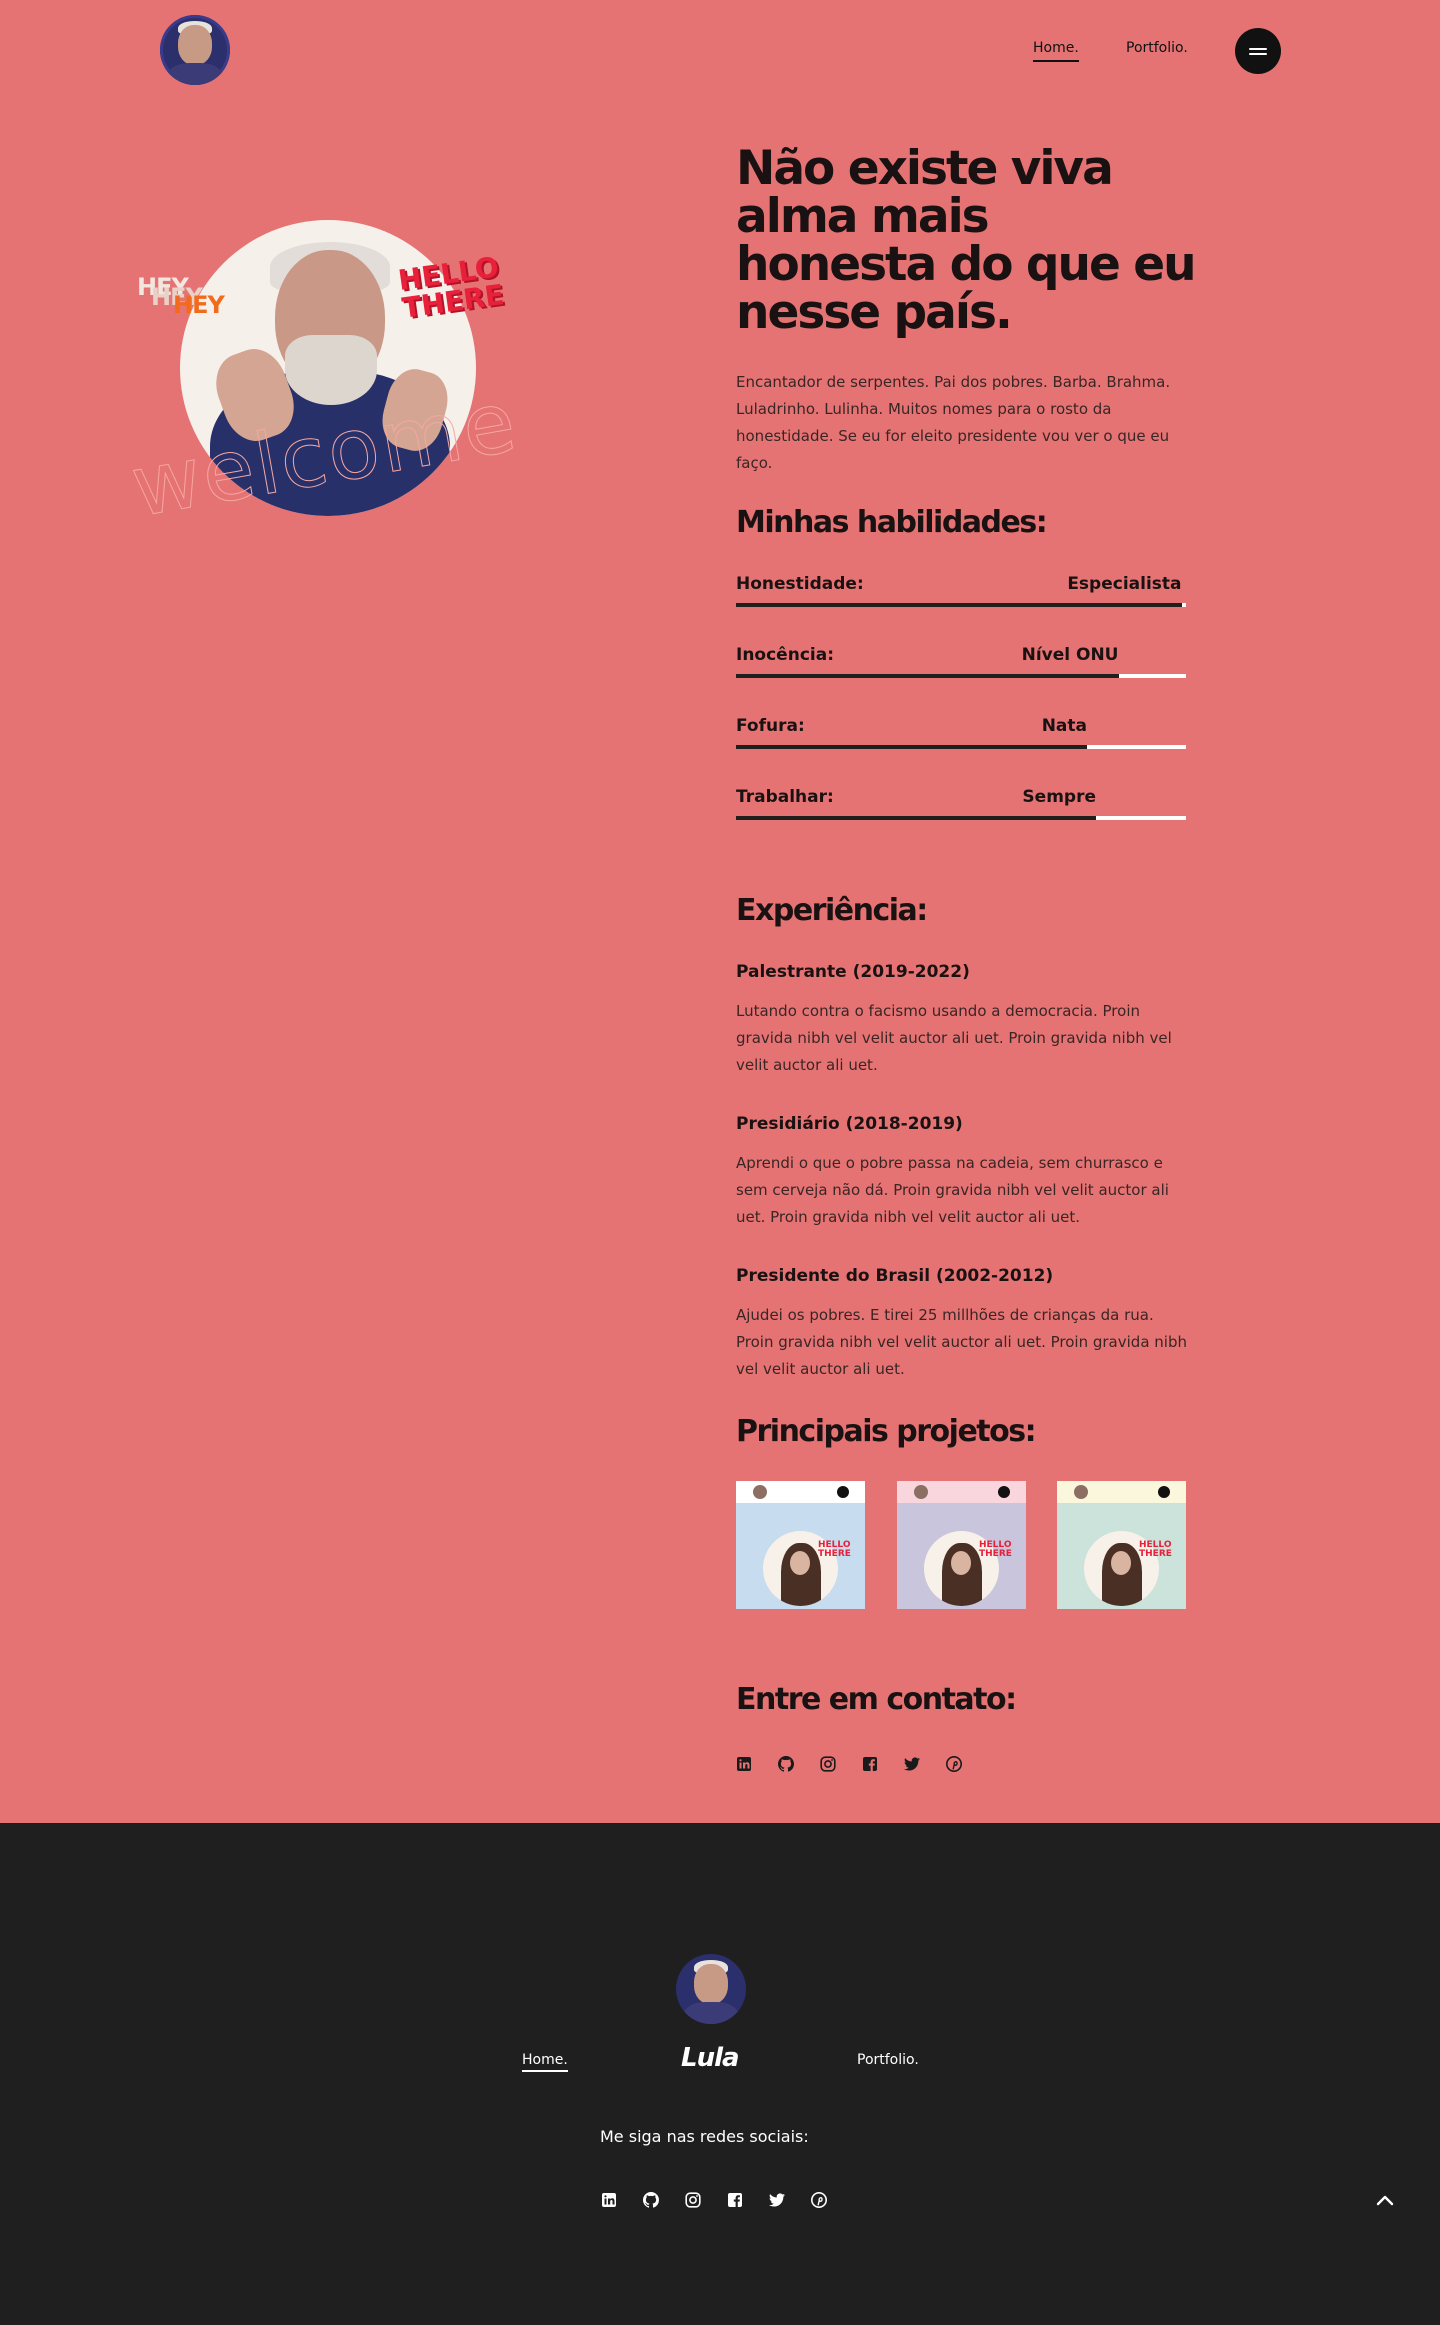 Image resolution: width=1440 pixels, height=2325 pixels. Describe the element at coordinates (961, 665) in the screenshot. I see `skill-inocencia: Inocência: Nível ONU` at that location.